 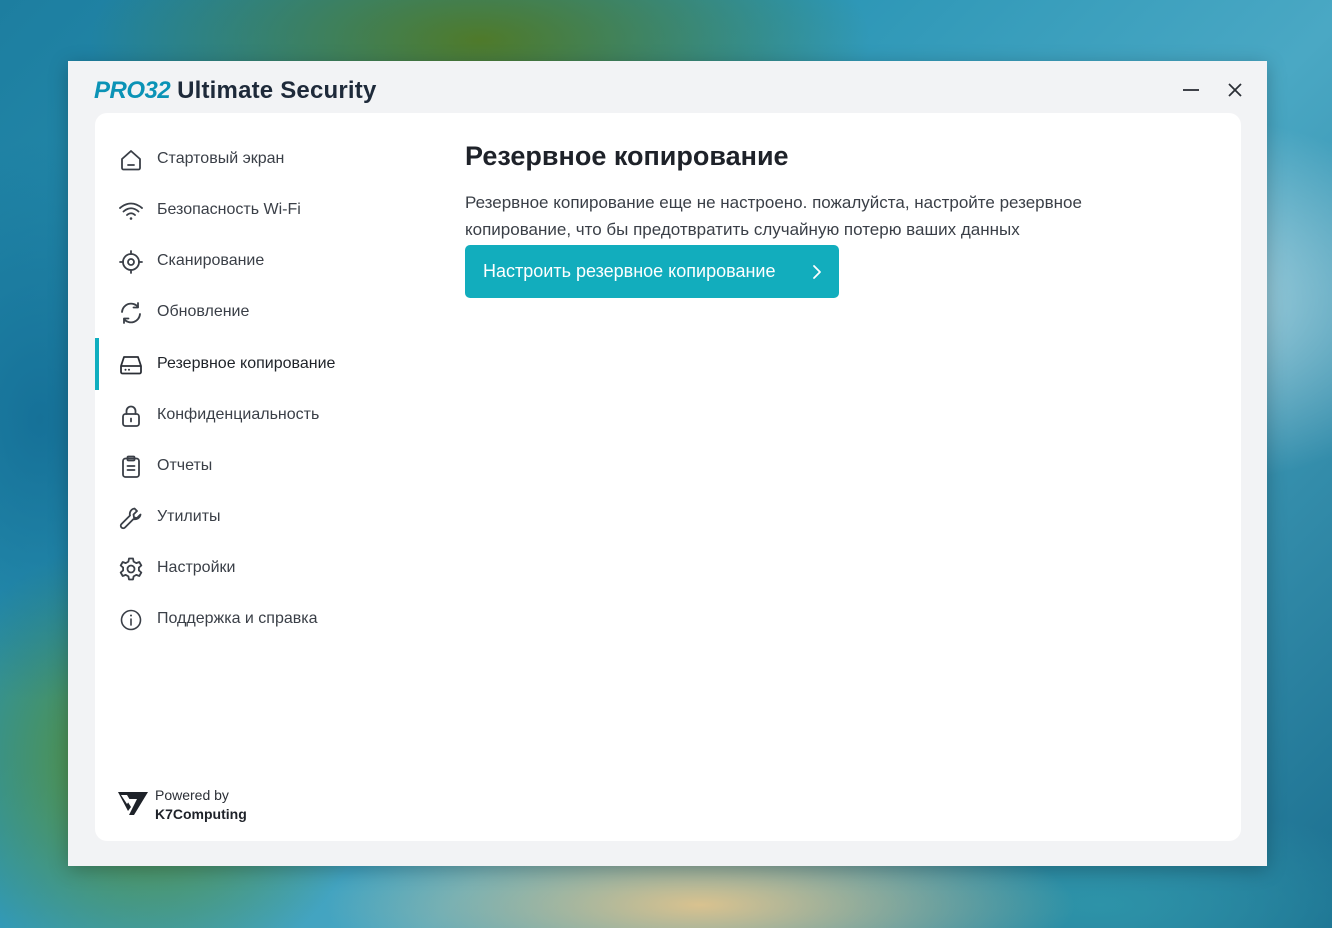 I want to click on app-title-name: Ultimate Security, so click(x=273, y=90).